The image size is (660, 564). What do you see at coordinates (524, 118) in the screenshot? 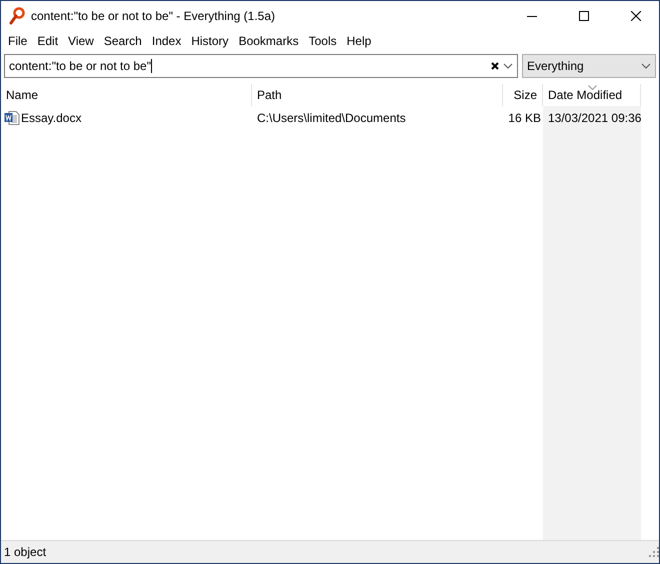
I see `file-size: 16 KB` at bounding box center [524, 118].